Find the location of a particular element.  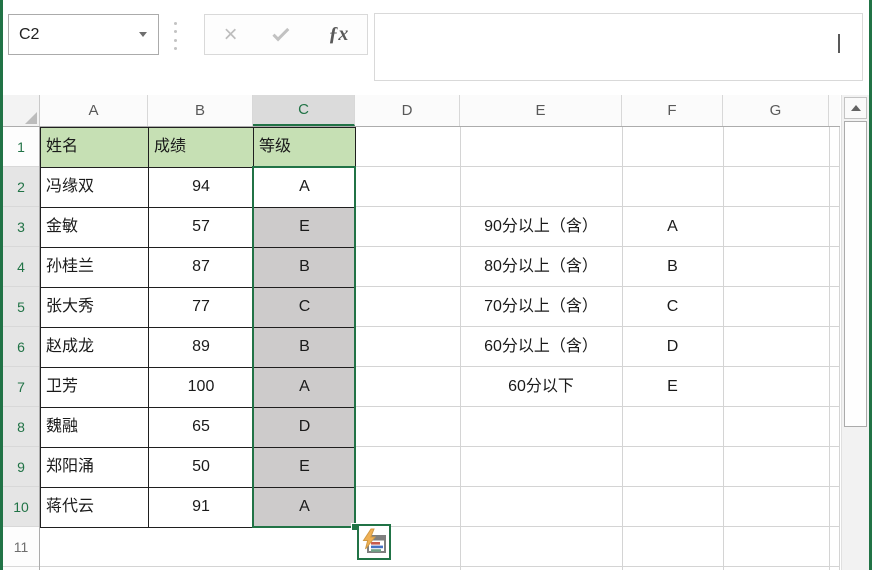

cell-name: 蒋代云 is located at coordinates (95, 508).